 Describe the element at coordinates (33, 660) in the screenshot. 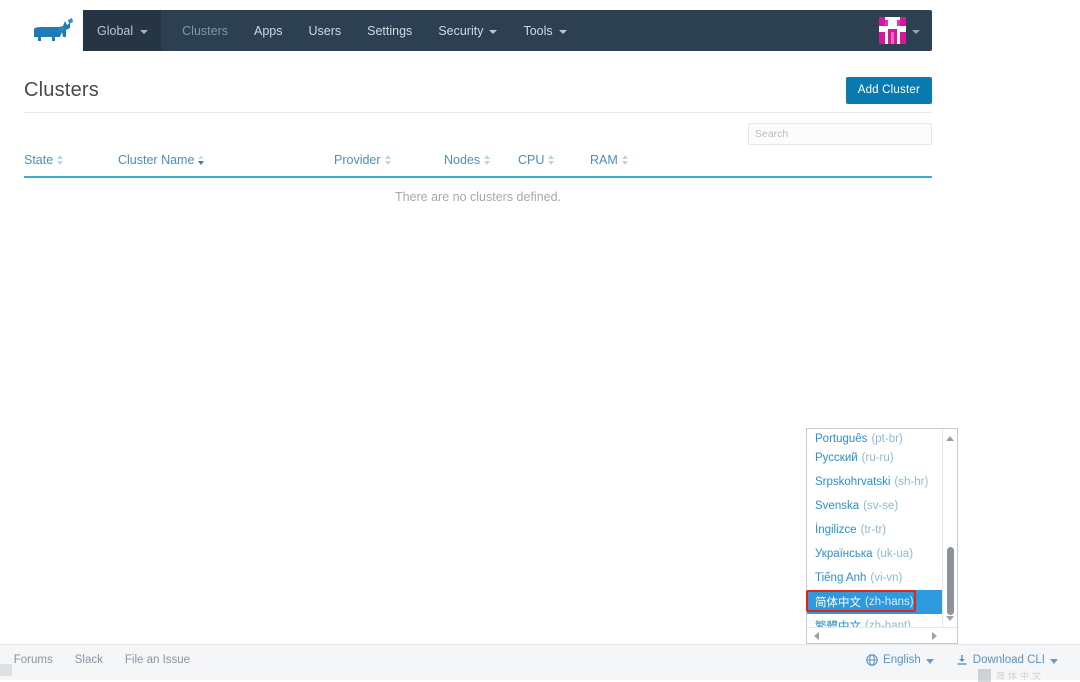

I see `footer-link-forums: Forums` at that location.